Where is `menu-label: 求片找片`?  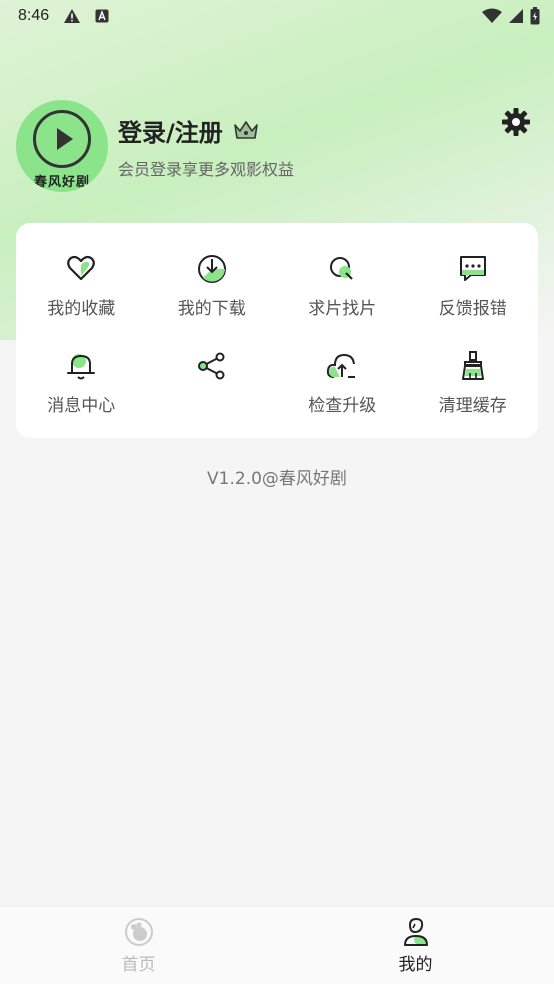 menu-label: 求片找片 is located at coordinates (342, 308).